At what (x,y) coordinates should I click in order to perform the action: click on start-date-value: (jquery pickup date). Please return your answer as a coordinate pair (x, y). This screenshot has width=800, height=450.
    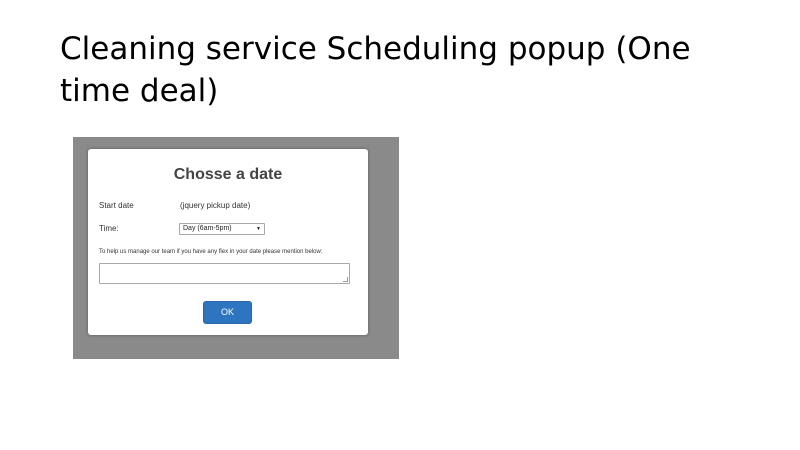
    Looking at the image, I should click on (215, 205).